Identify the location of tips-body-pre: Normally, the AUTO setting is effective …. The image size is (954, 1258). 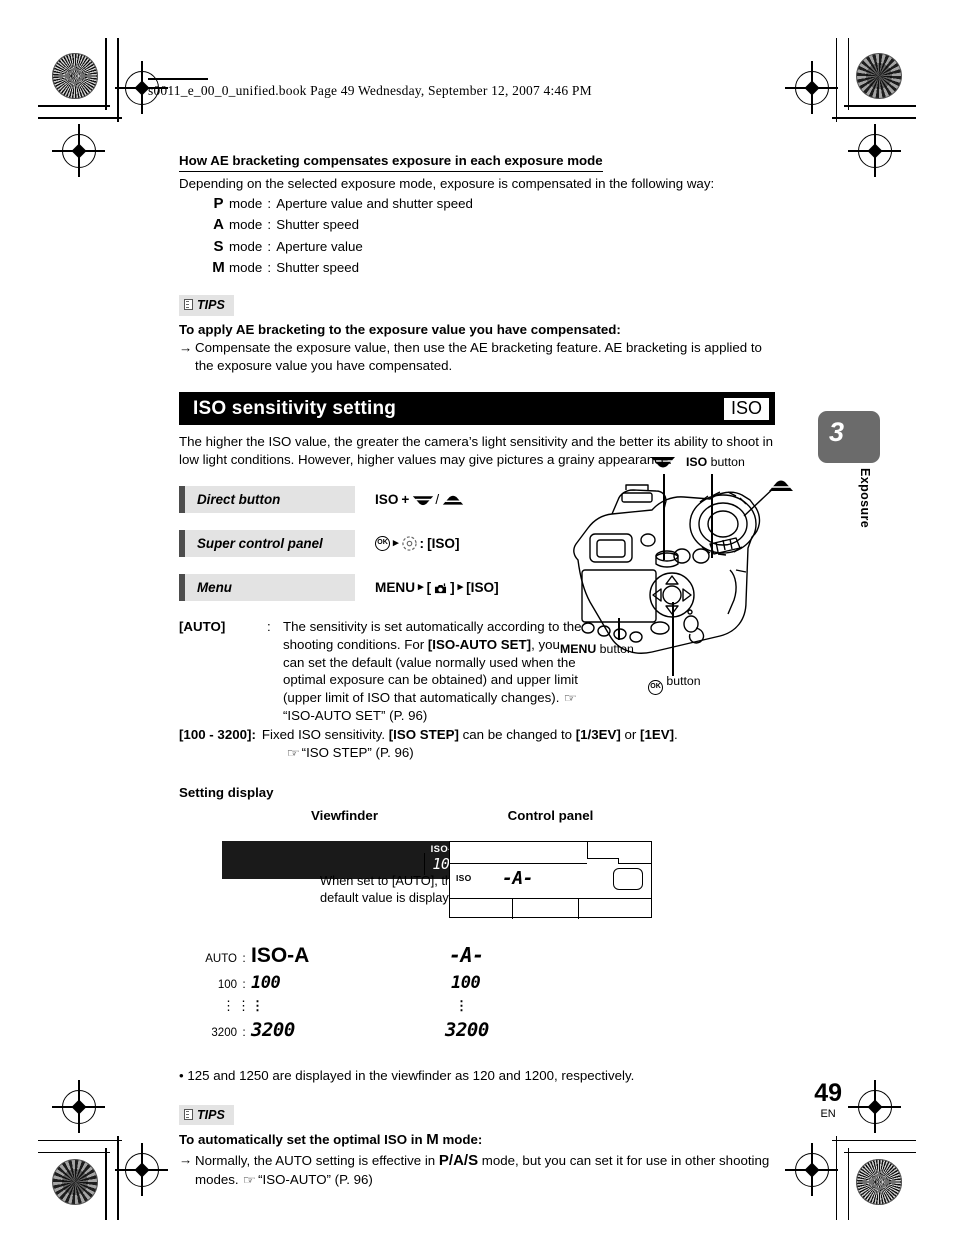
(317, 1160).